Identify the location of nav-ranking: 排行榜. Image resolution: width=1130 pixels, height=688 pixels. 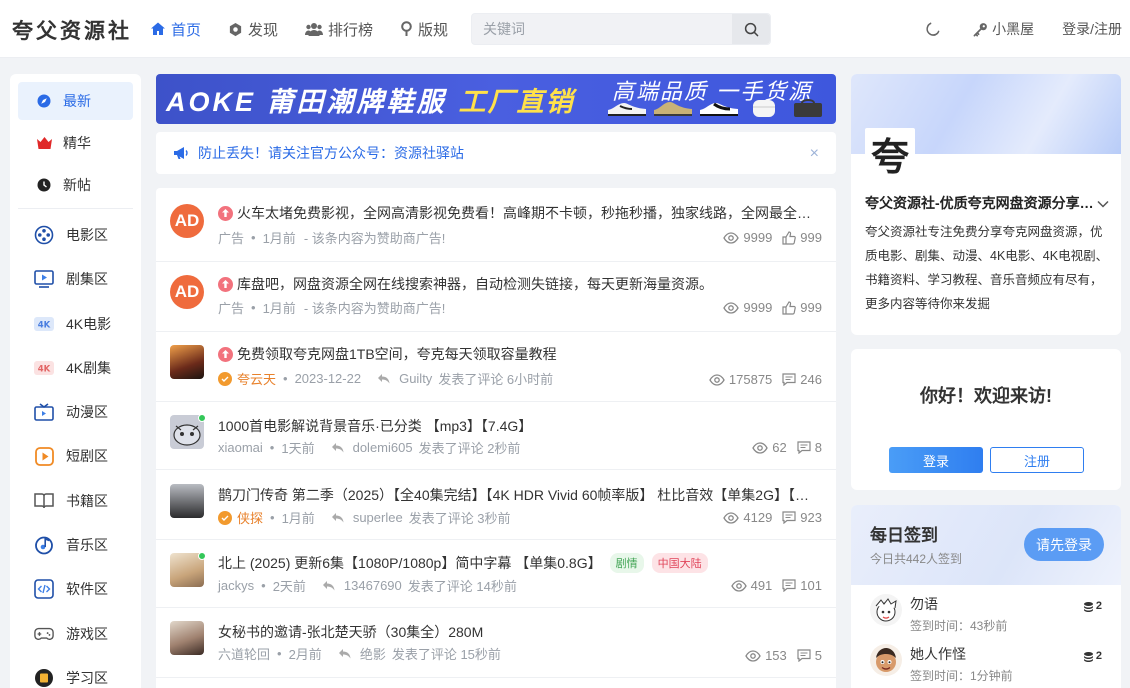
(339, 29).